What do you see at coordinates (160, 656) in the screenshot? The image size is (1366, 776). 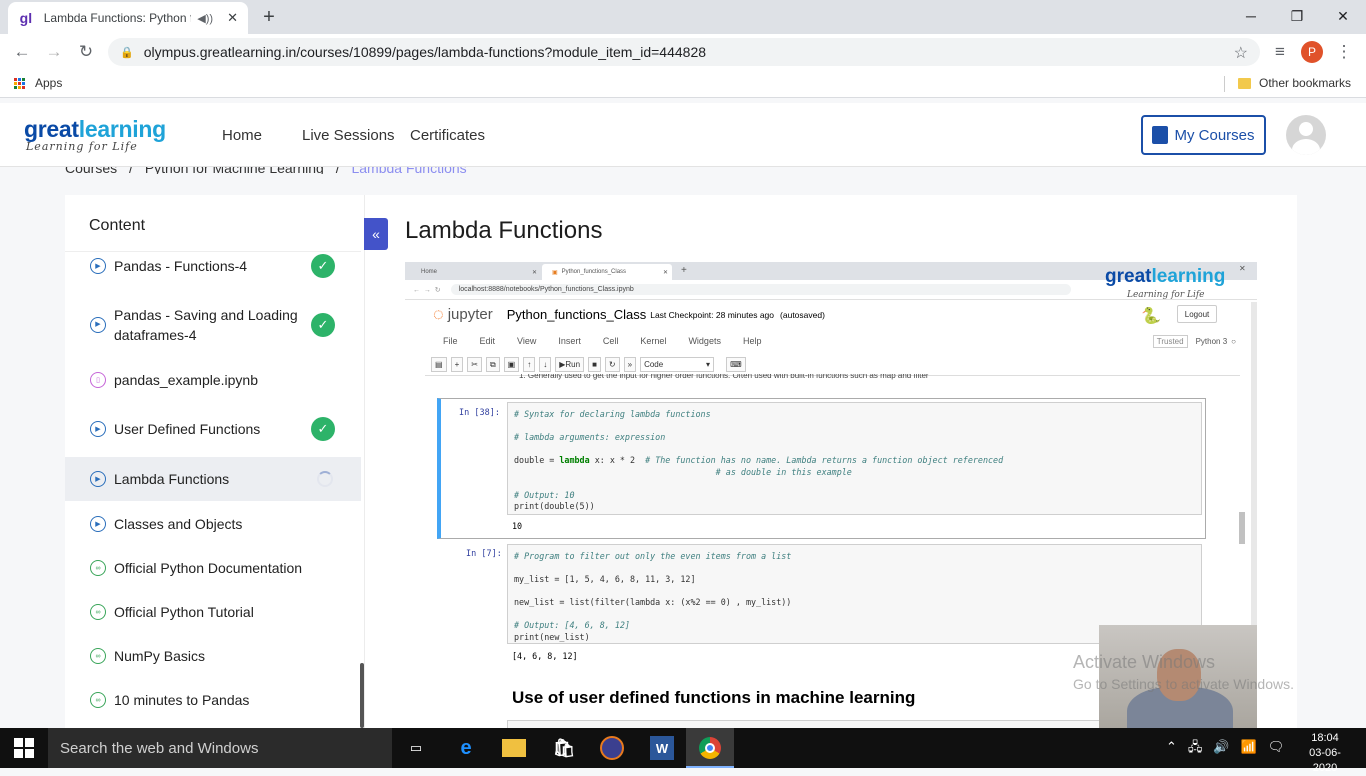 I see `sidebar-item-label: NumPy Basics` at bounding box center [160, 656].